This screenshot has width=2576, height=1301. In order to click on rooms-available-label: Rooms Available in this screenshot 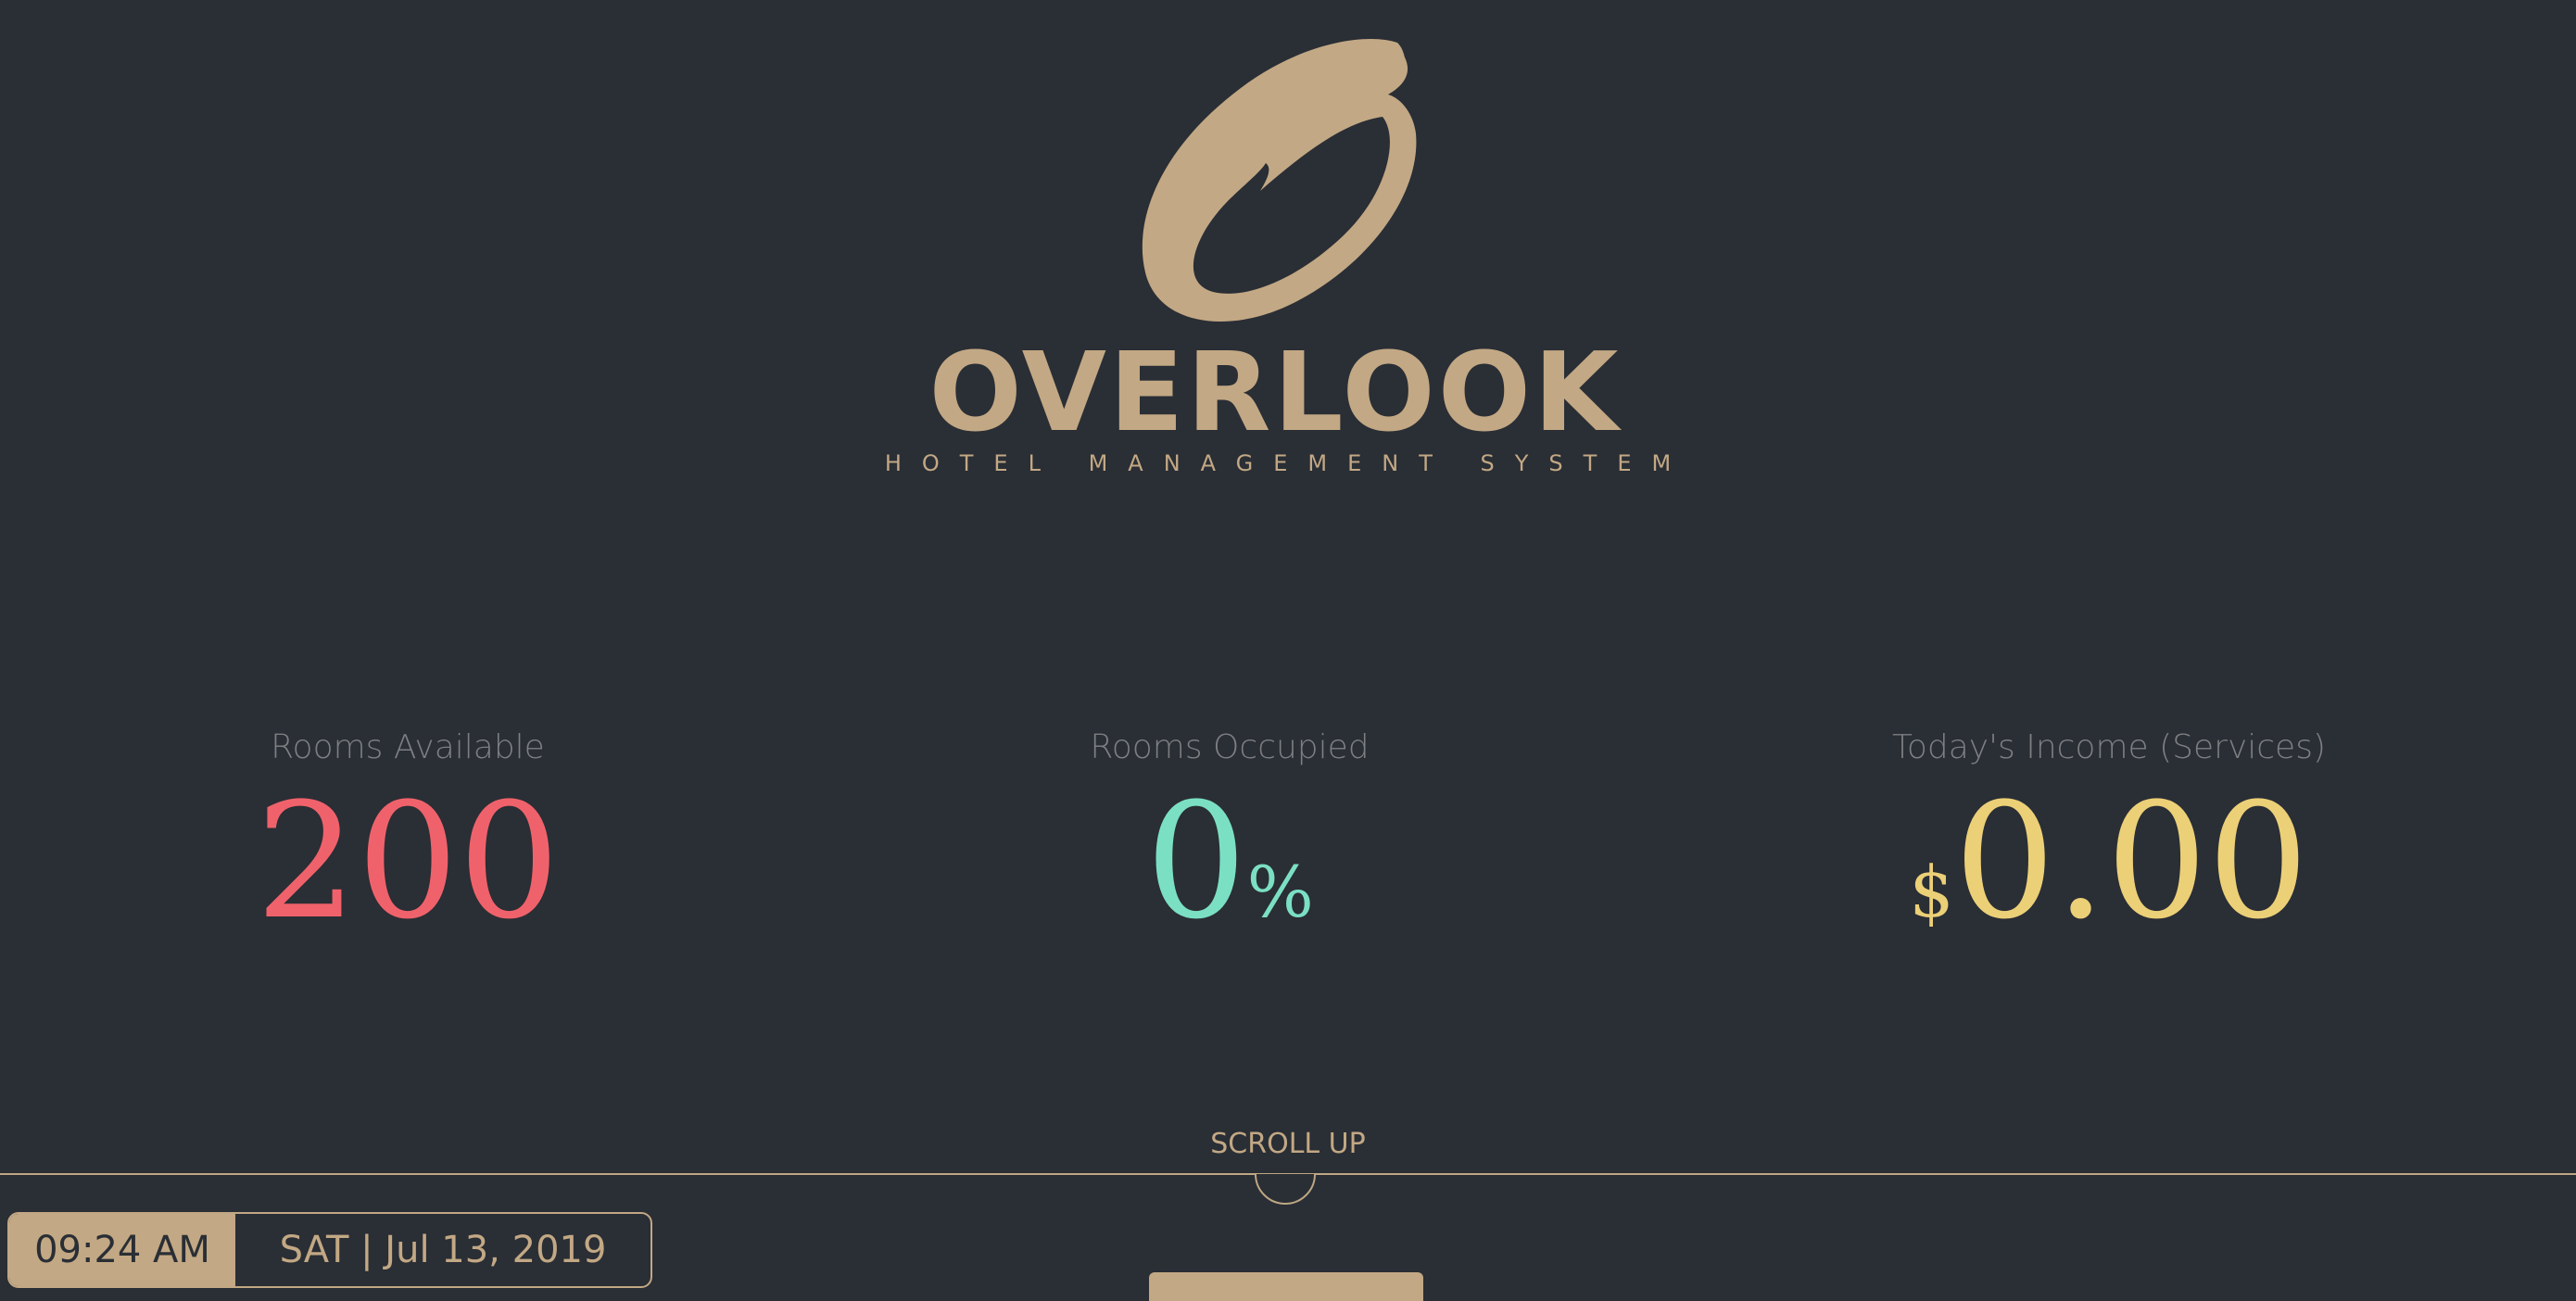, I will do `click(408, 747)`.